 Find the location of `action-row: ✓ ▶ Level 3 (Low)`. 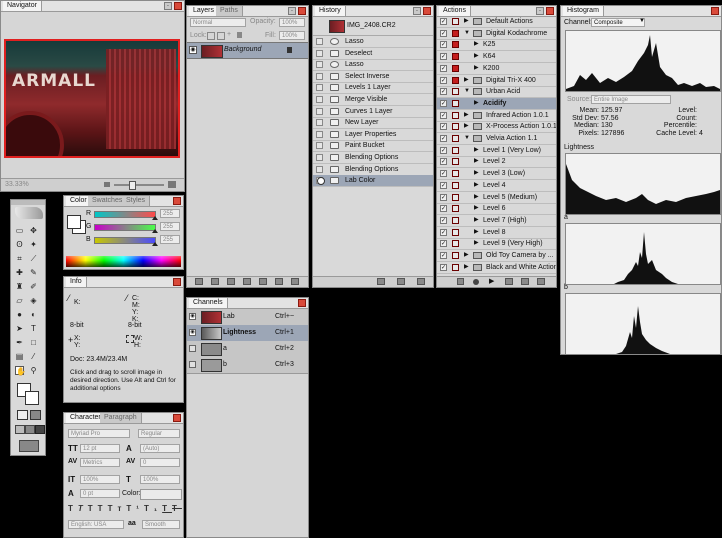

action-row: ✓ ▶ Level 3 (Low) is located at coordinates (496, 174).